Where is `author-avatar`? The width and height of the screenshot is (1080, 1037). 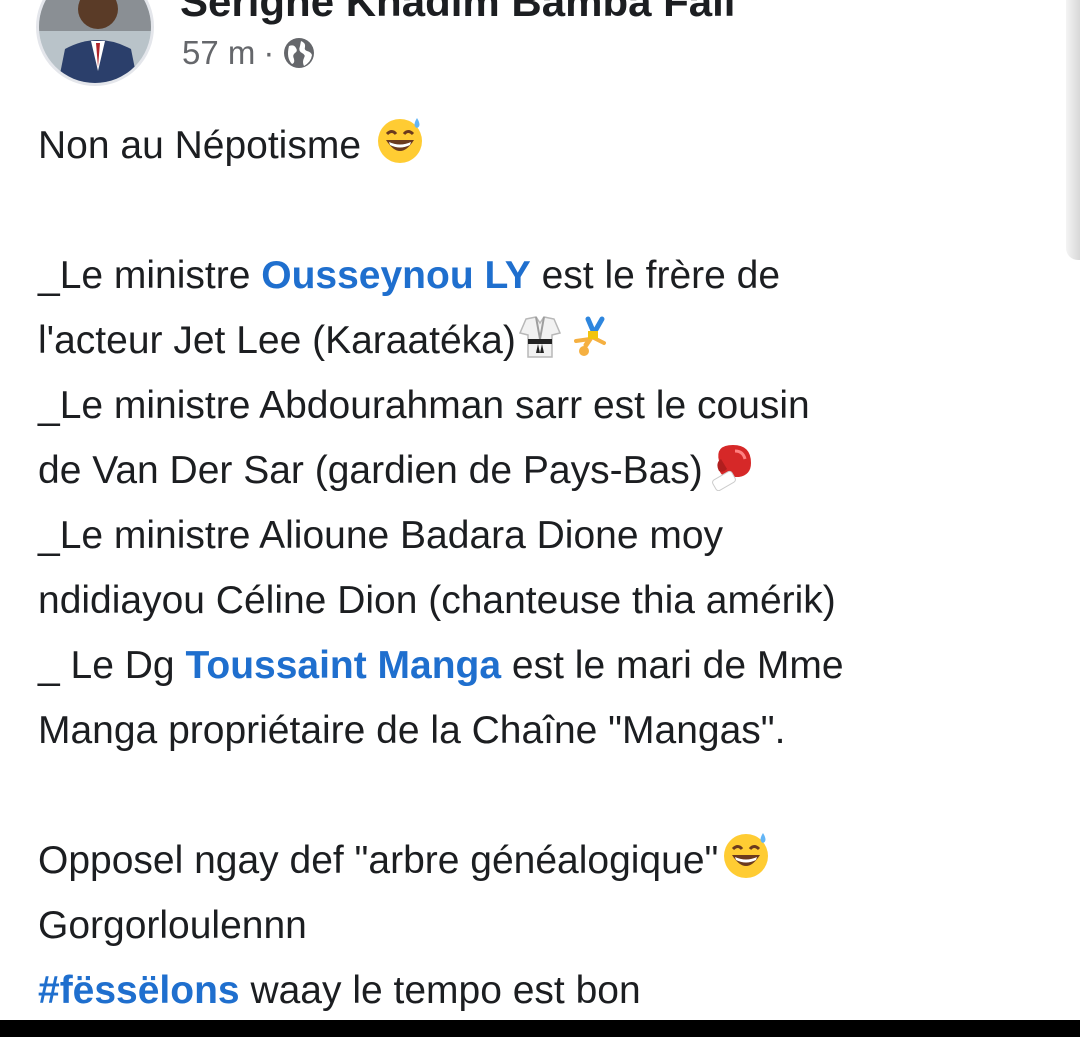
author-avatar is located at coordinates (95, 43).